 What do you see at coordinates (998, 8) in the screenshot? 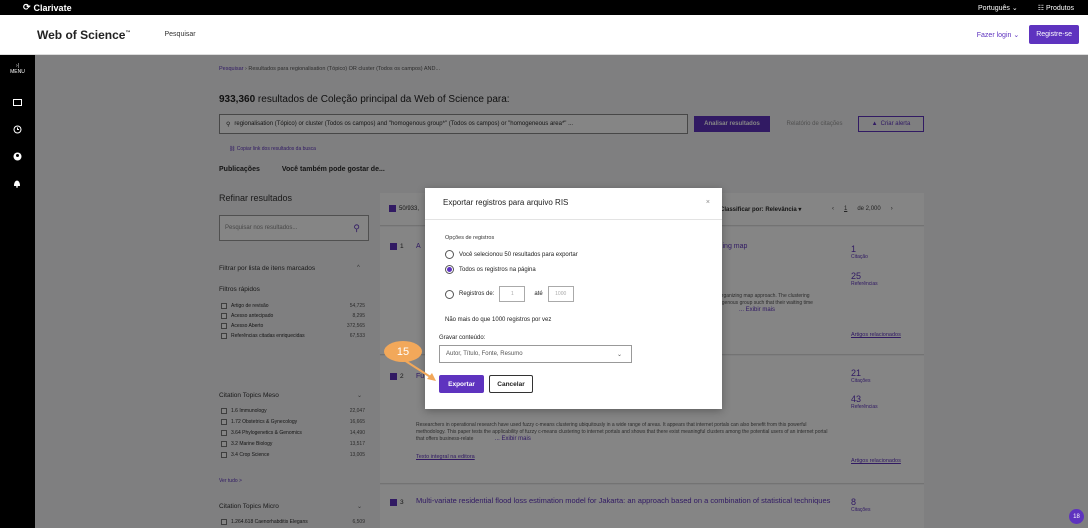
I see `language-menu: Português ⌄` at bounding box center [998, 8].